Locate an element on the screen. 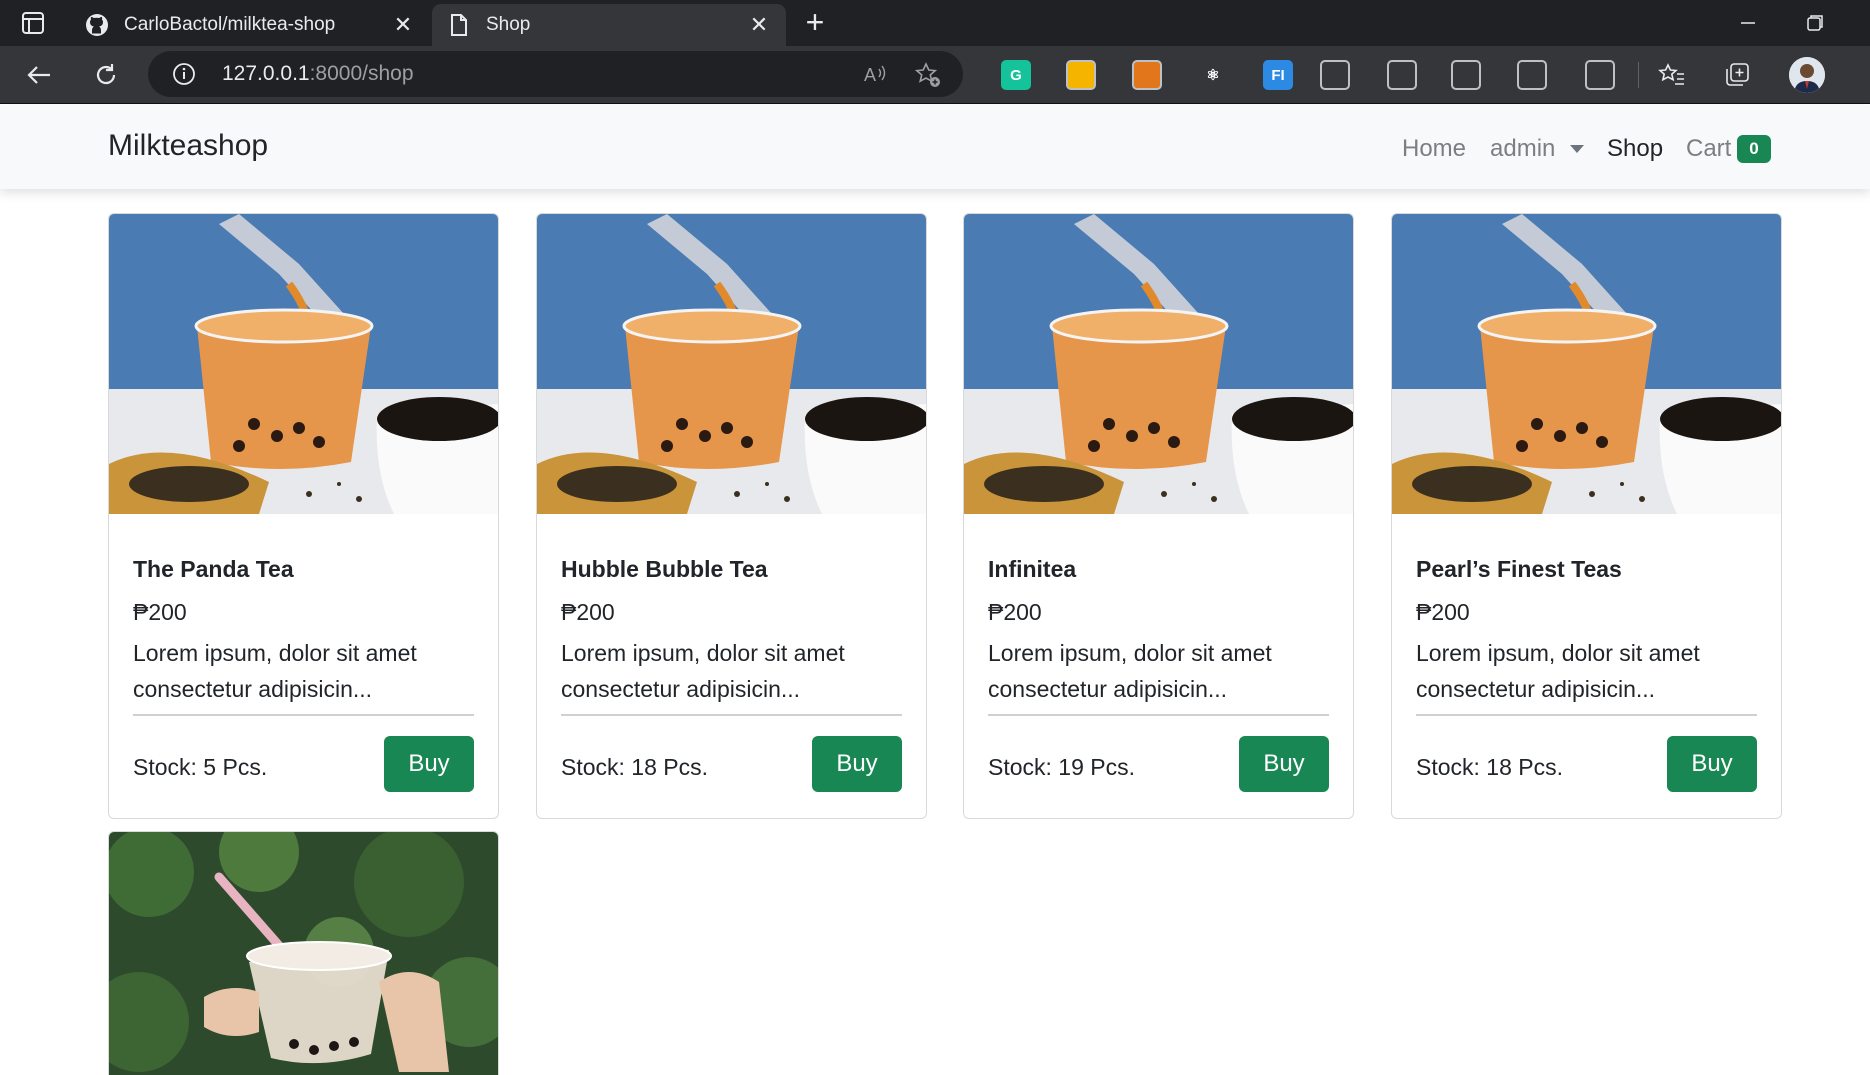 The width and height of the screenshot is (1870, 1075). document-icon is located at coordinates (459, 25).